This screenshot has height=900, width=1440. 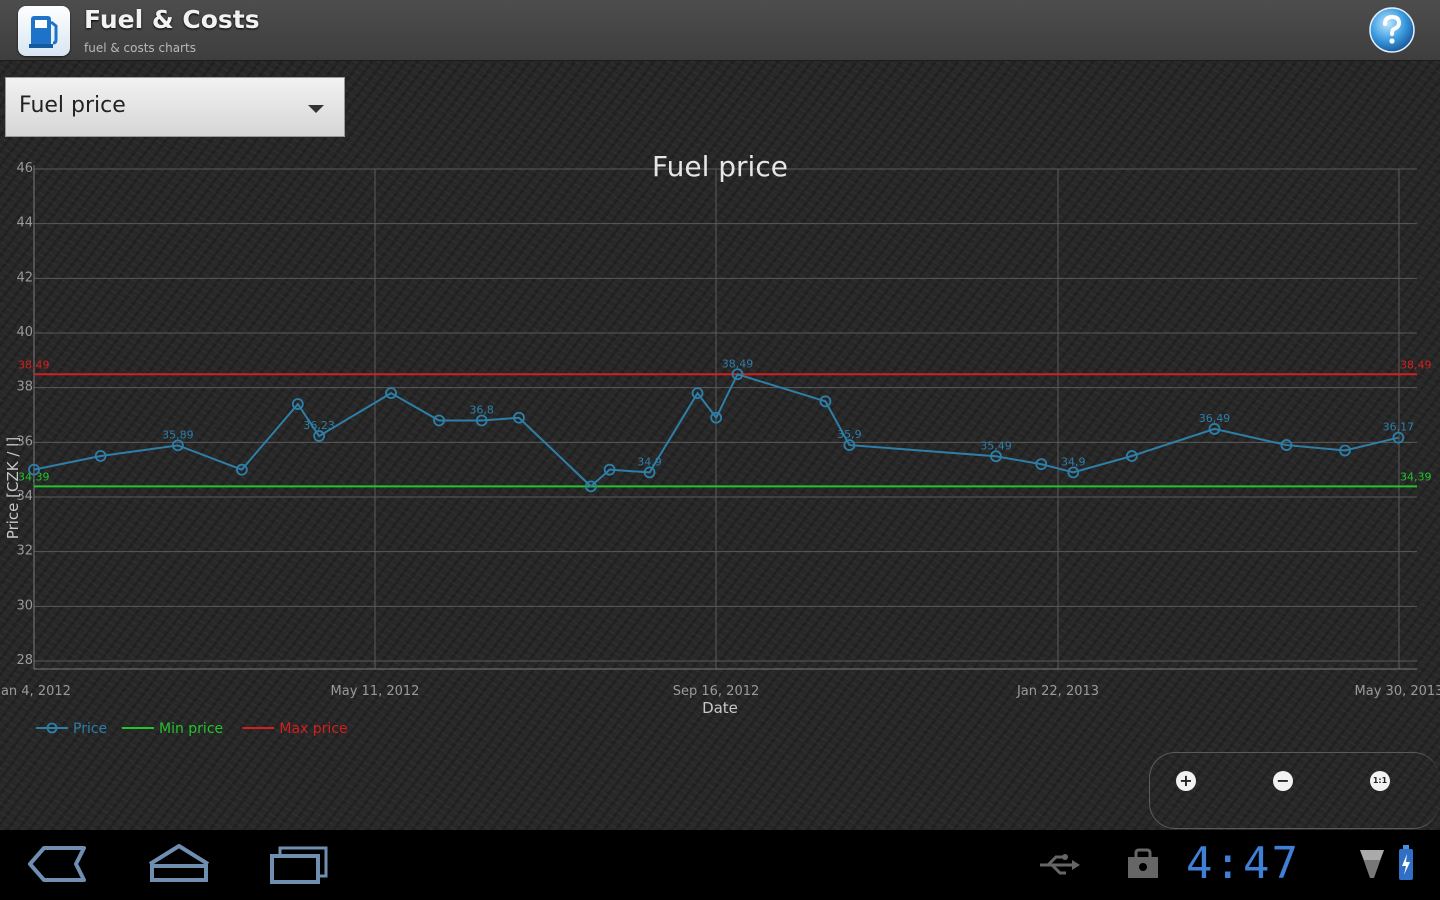 I want to click on y-tick-label: 46, so click(x=24, y=168).